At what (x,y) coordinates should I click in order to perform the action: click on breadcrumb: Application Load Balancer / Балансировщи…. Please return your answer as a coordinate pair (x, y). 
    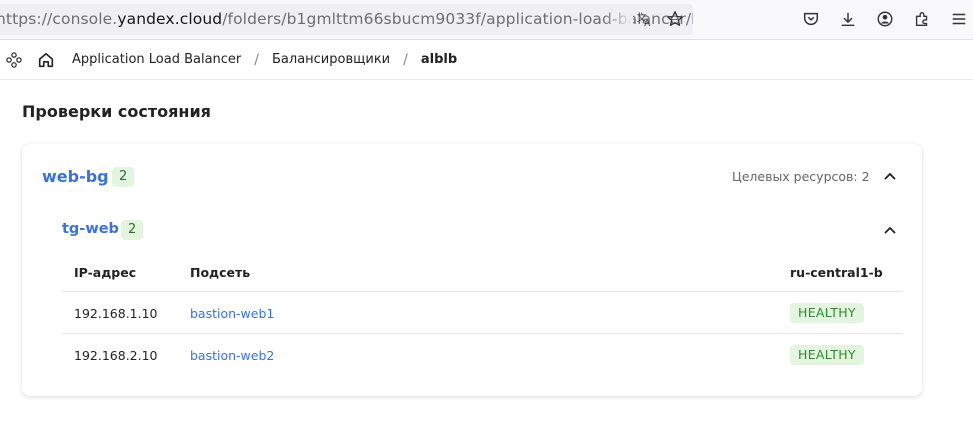
    Looking at the image, I should click on (486, 60).